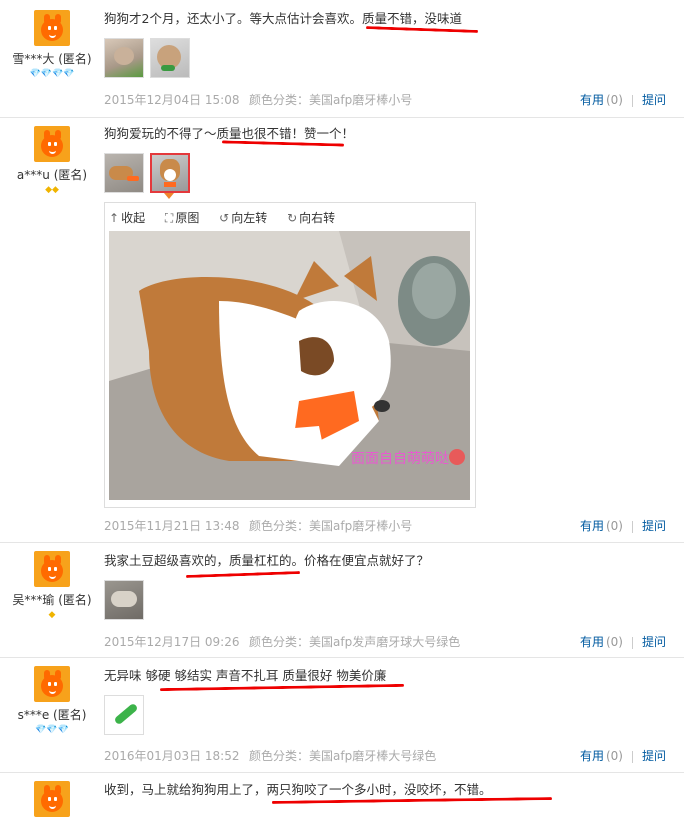 This screenshot has height=817, width=684. Describe the element at coordinates (315, 218) in the screenshot. I see `rotate-right-button: ↻ 向右转` at that location.